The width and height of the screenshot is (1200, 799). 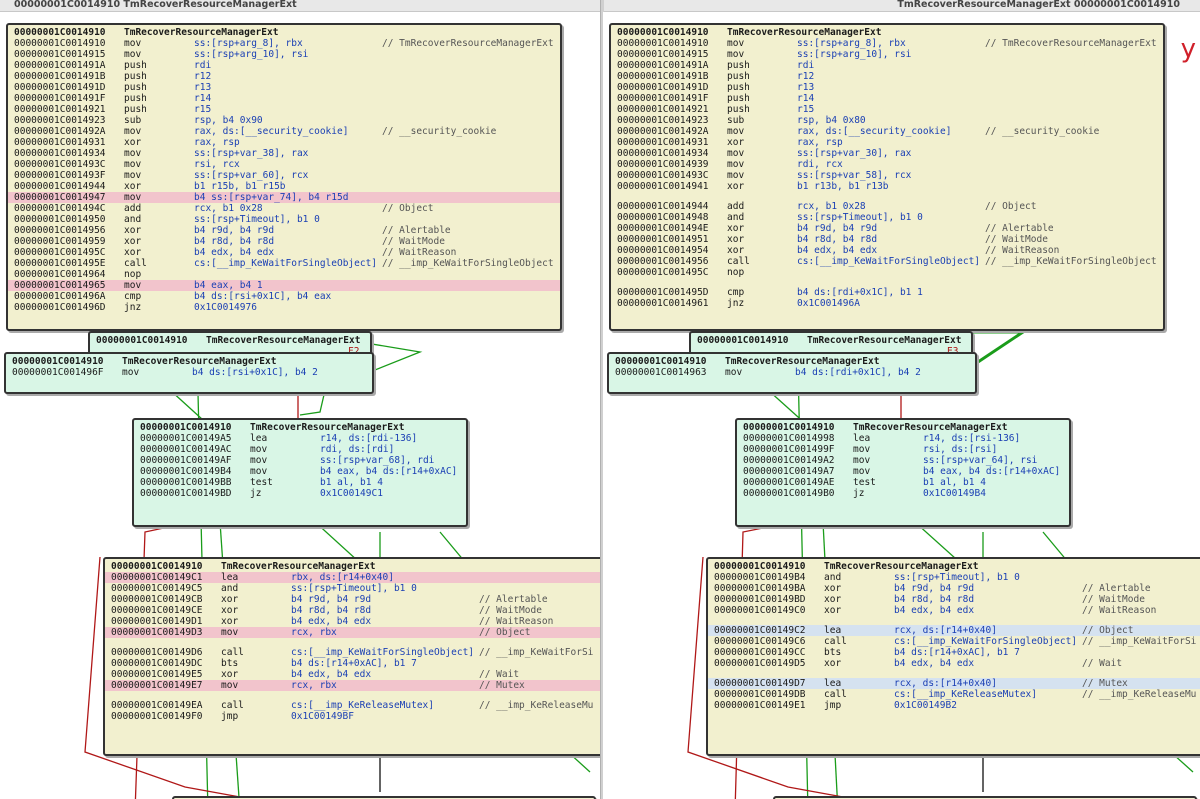 What do you see at coordinates (230, 588) in the screenshot?
I see `mnemonic: and` at bounding box center [230, 588].